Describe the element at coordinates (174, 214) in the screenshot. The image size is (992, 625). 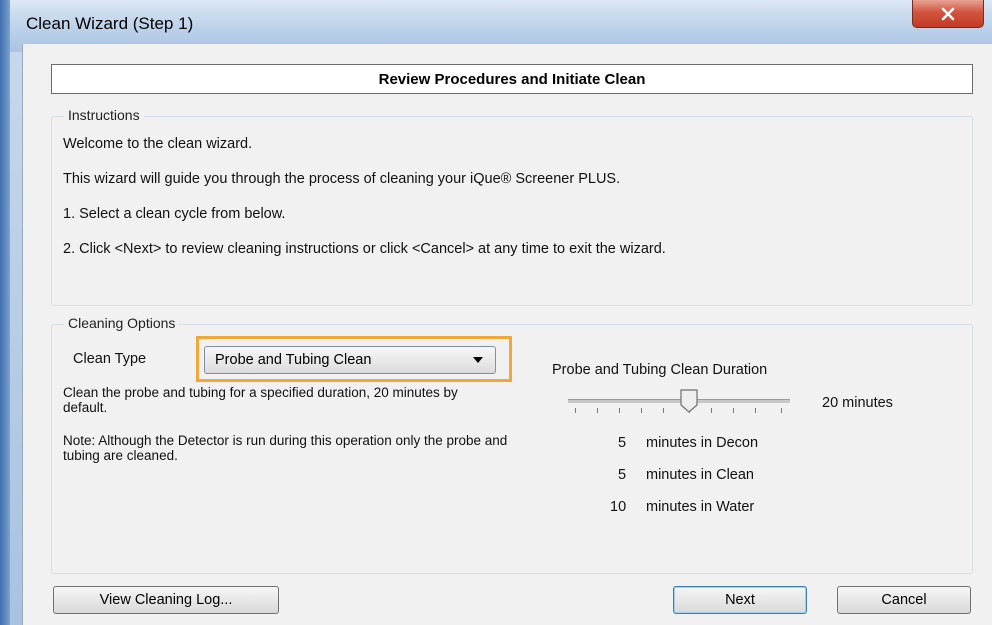
I see `instruction-line-step1: 1. Select a clean cycle from below.` at that location.